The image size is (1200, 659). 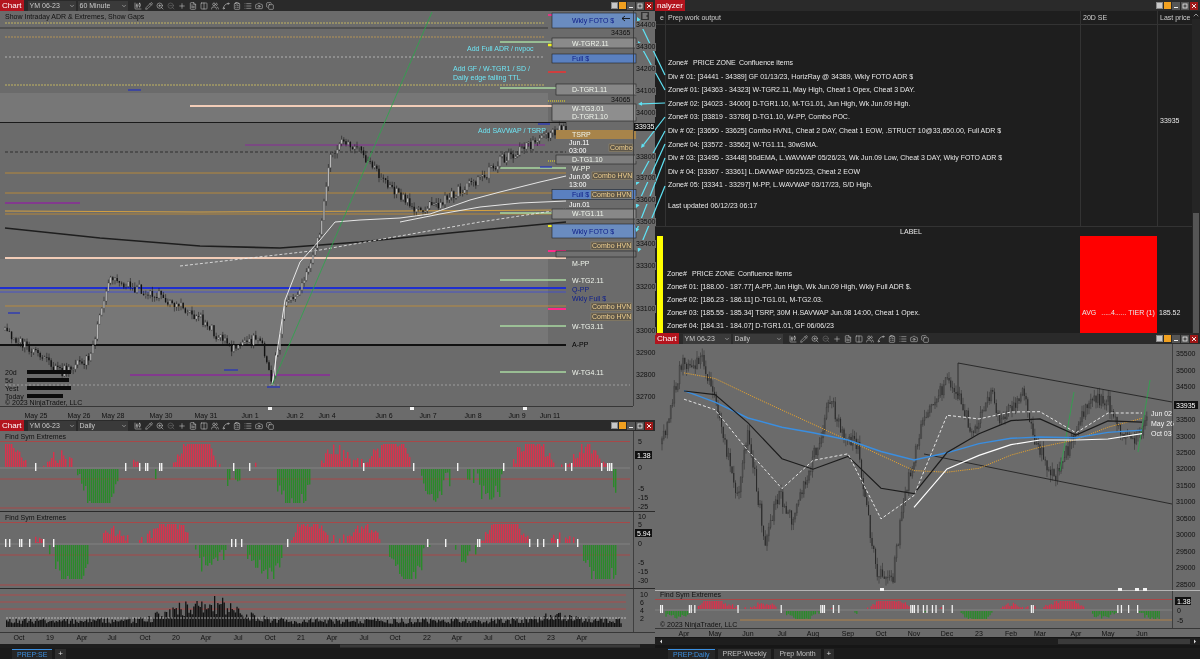 I want to click on scroll-right-icon, so click(x=1195, y=641).